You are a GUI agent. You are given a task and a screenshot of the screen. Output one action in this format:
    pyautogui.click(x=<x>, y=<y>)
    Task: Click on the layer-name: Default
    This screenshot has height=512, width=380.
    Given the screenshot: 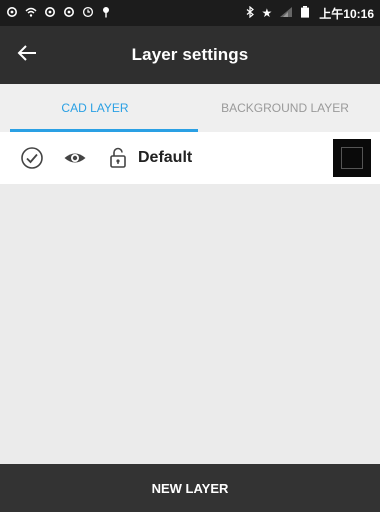 What is the action you would take?
    pyautogui.click(x=165, y=157)
    